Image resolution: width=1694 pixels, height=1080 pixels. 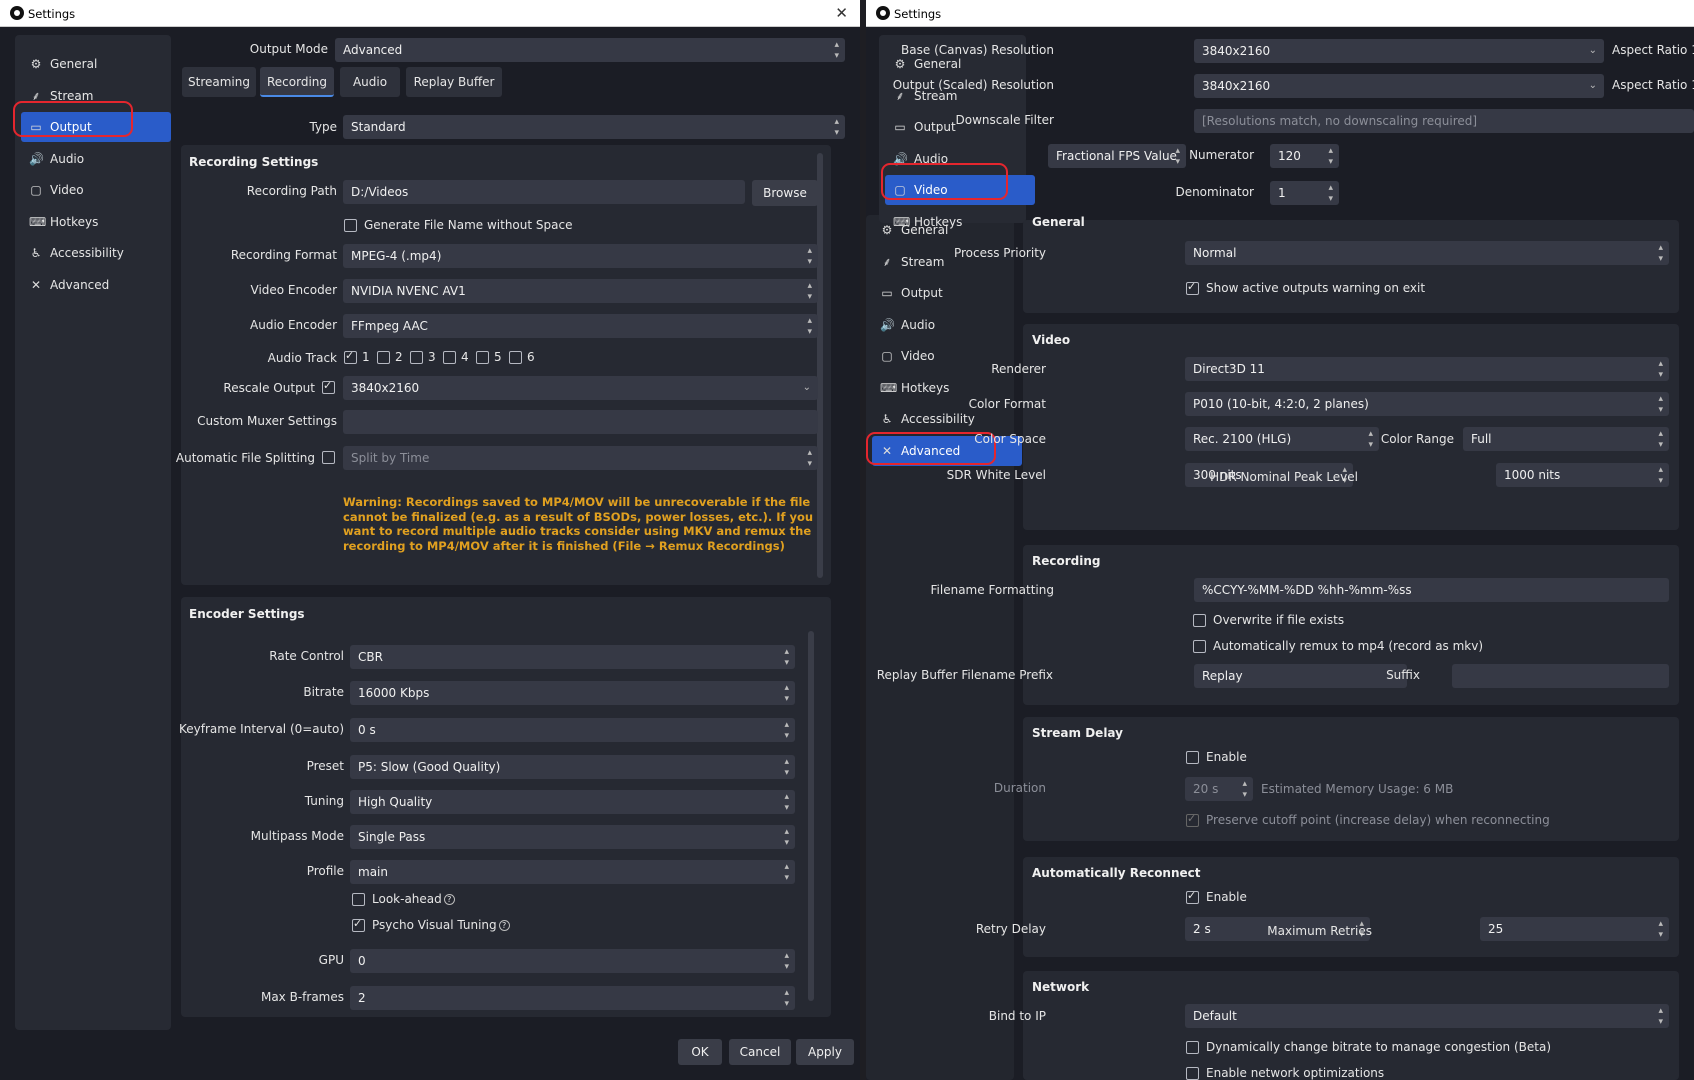 I want to click on preserve-cutoff-checkbox, so click(x=1192, y=819).